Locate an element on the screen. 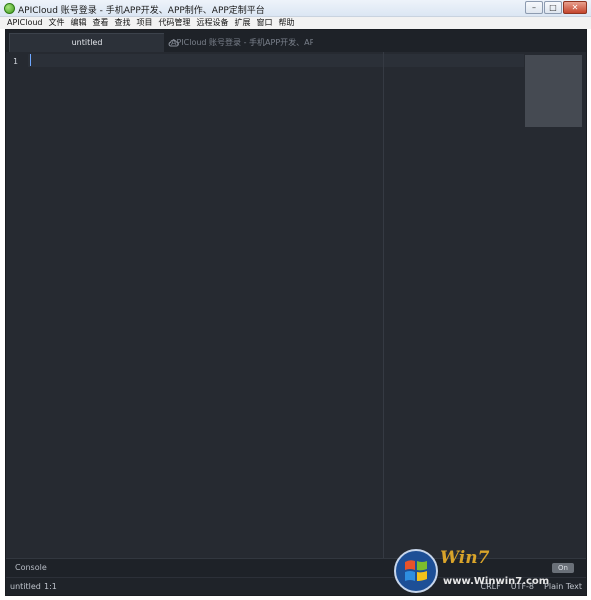 Image resolution: width=591 pixels, height=600 pixels. menu-source-control: 代码管理 is located at coordinates (175, 23).